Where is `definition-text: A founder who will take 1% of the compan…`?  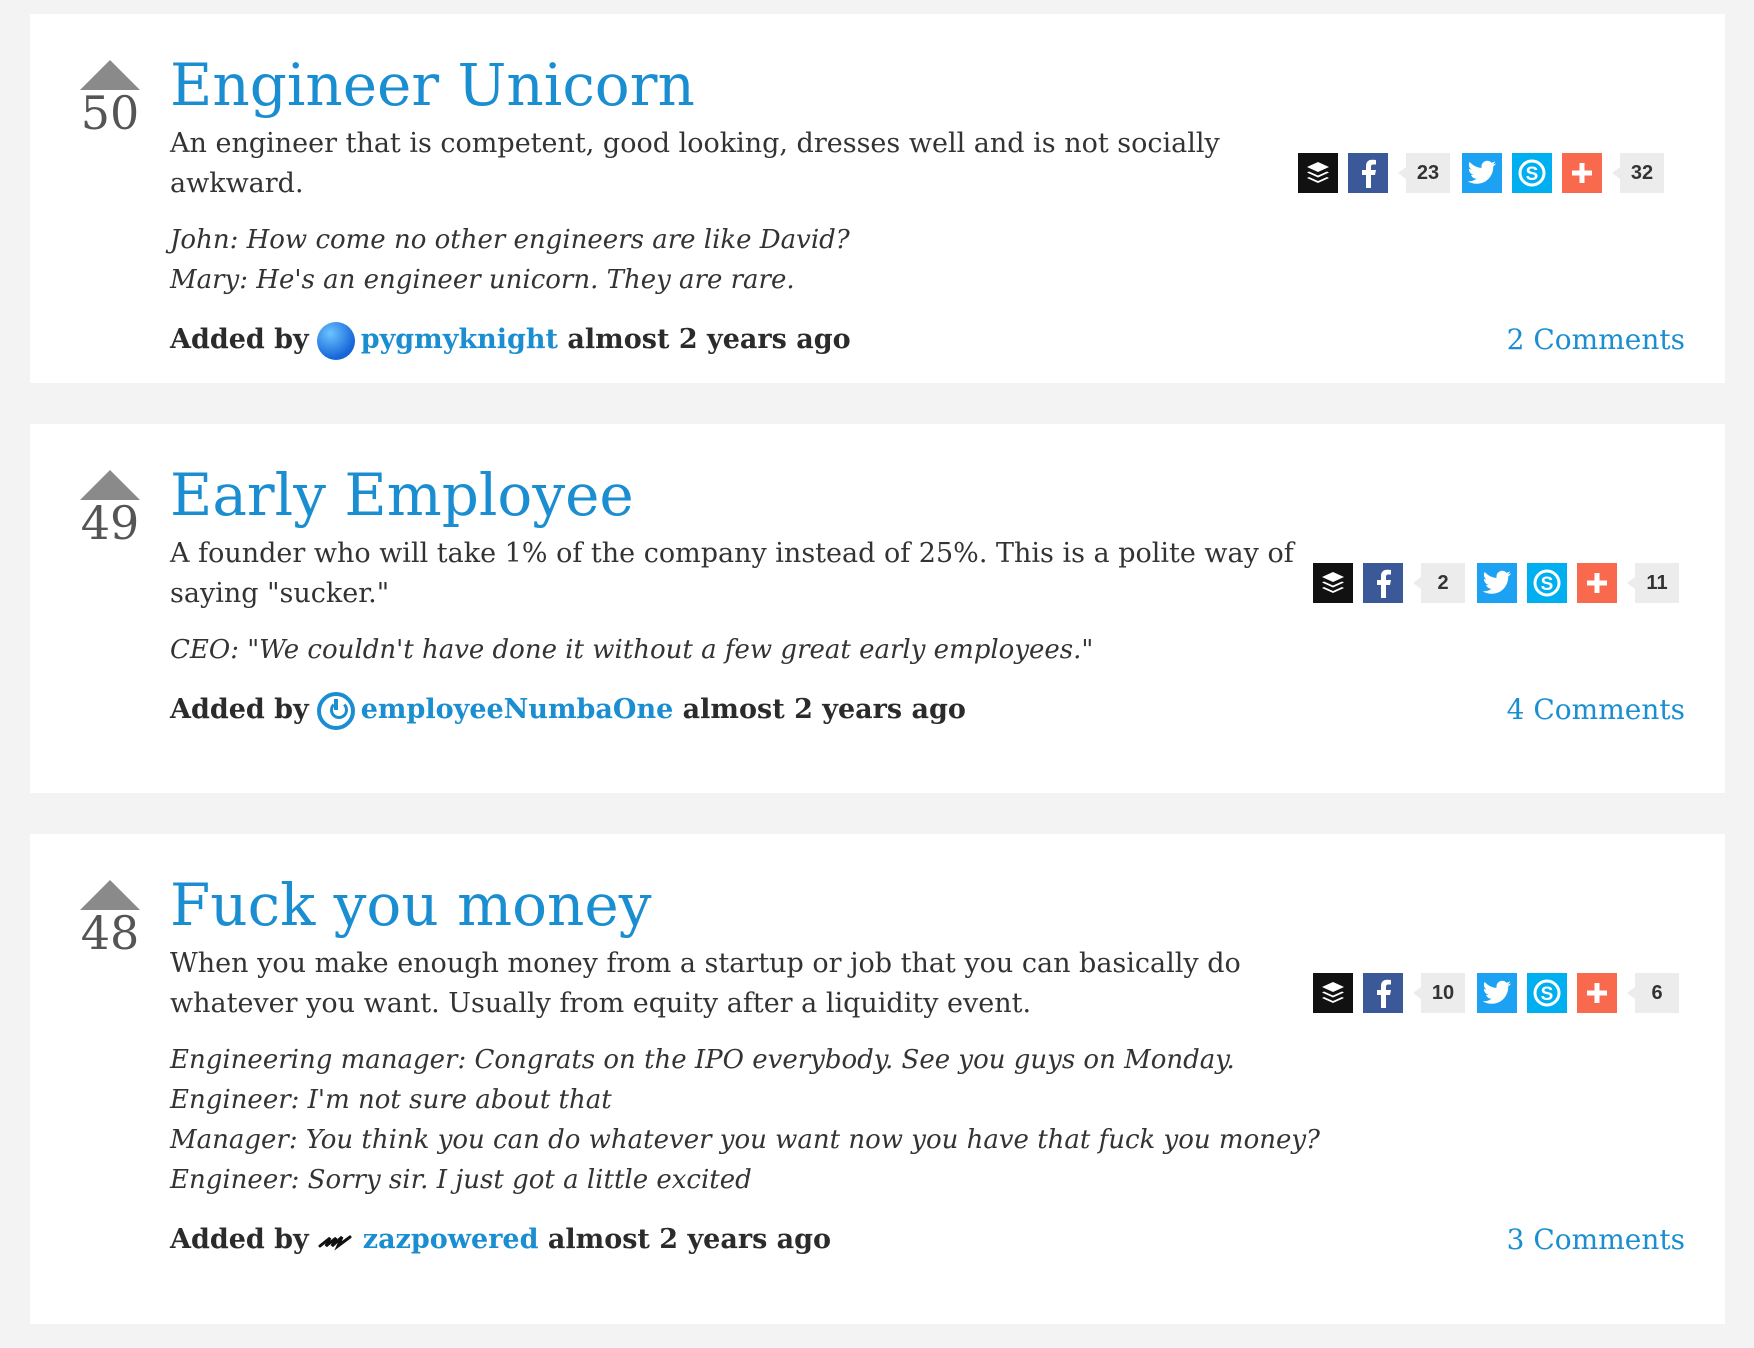 definition-text: A founder who will take 1% of the compan… is located at coordinates (732, 573).